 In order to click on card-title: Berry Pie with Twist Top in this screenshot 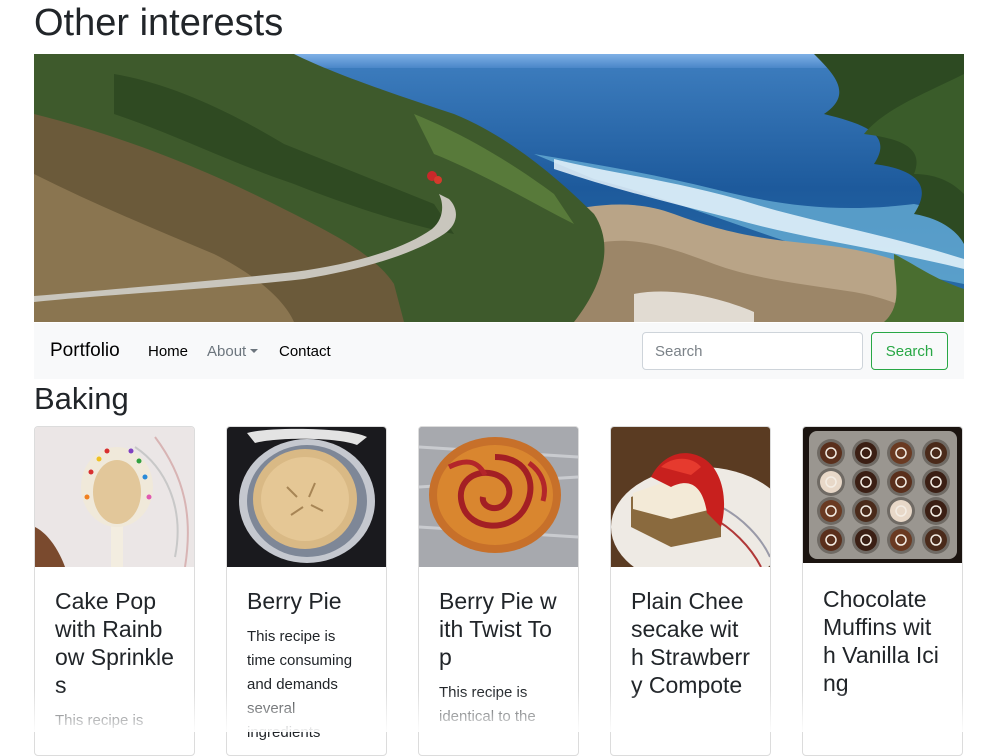, I will do `click(498, 629)`.